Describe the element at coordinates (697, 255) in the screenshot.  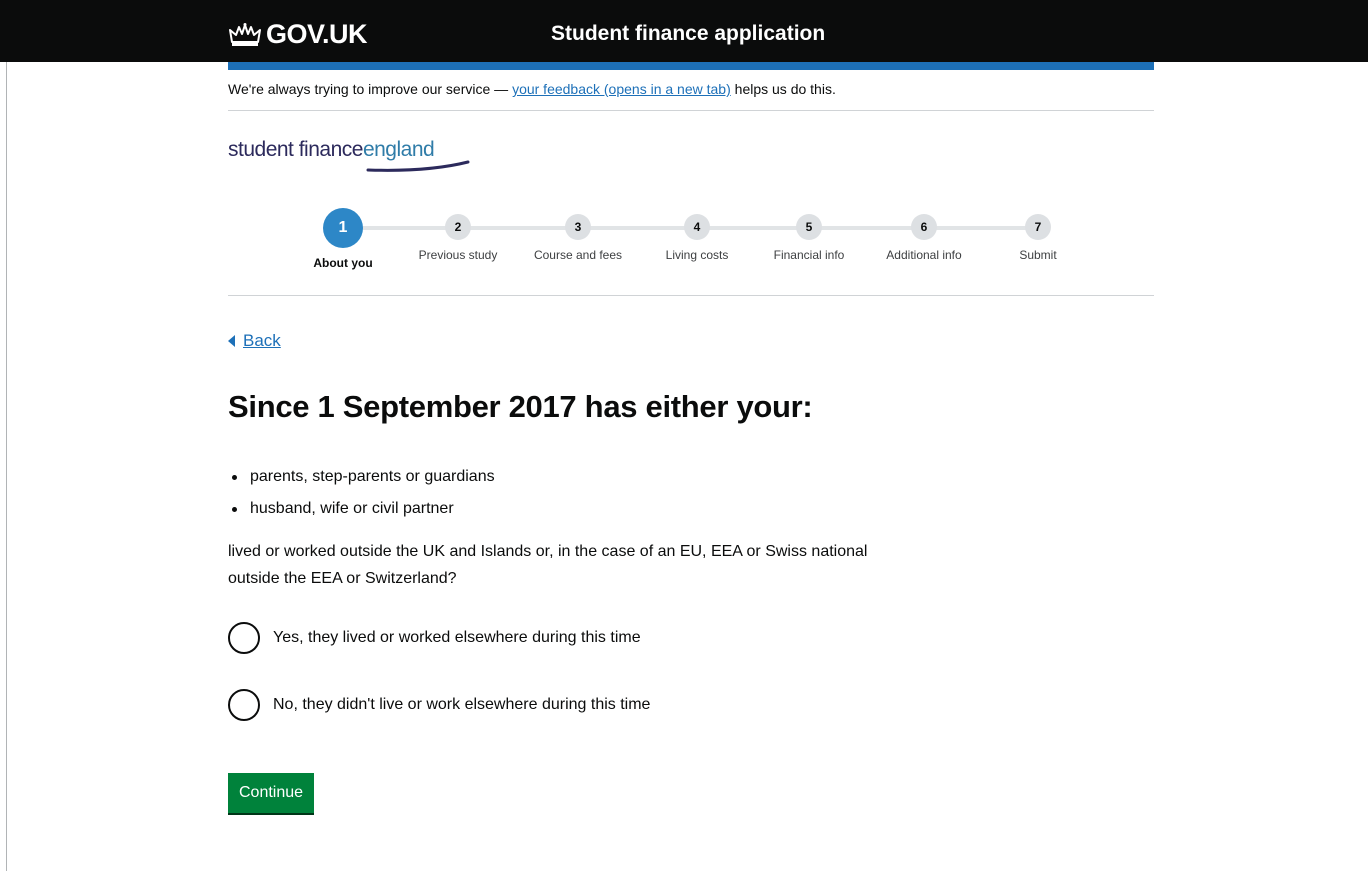
I see `step-label: Living costs` at that location.